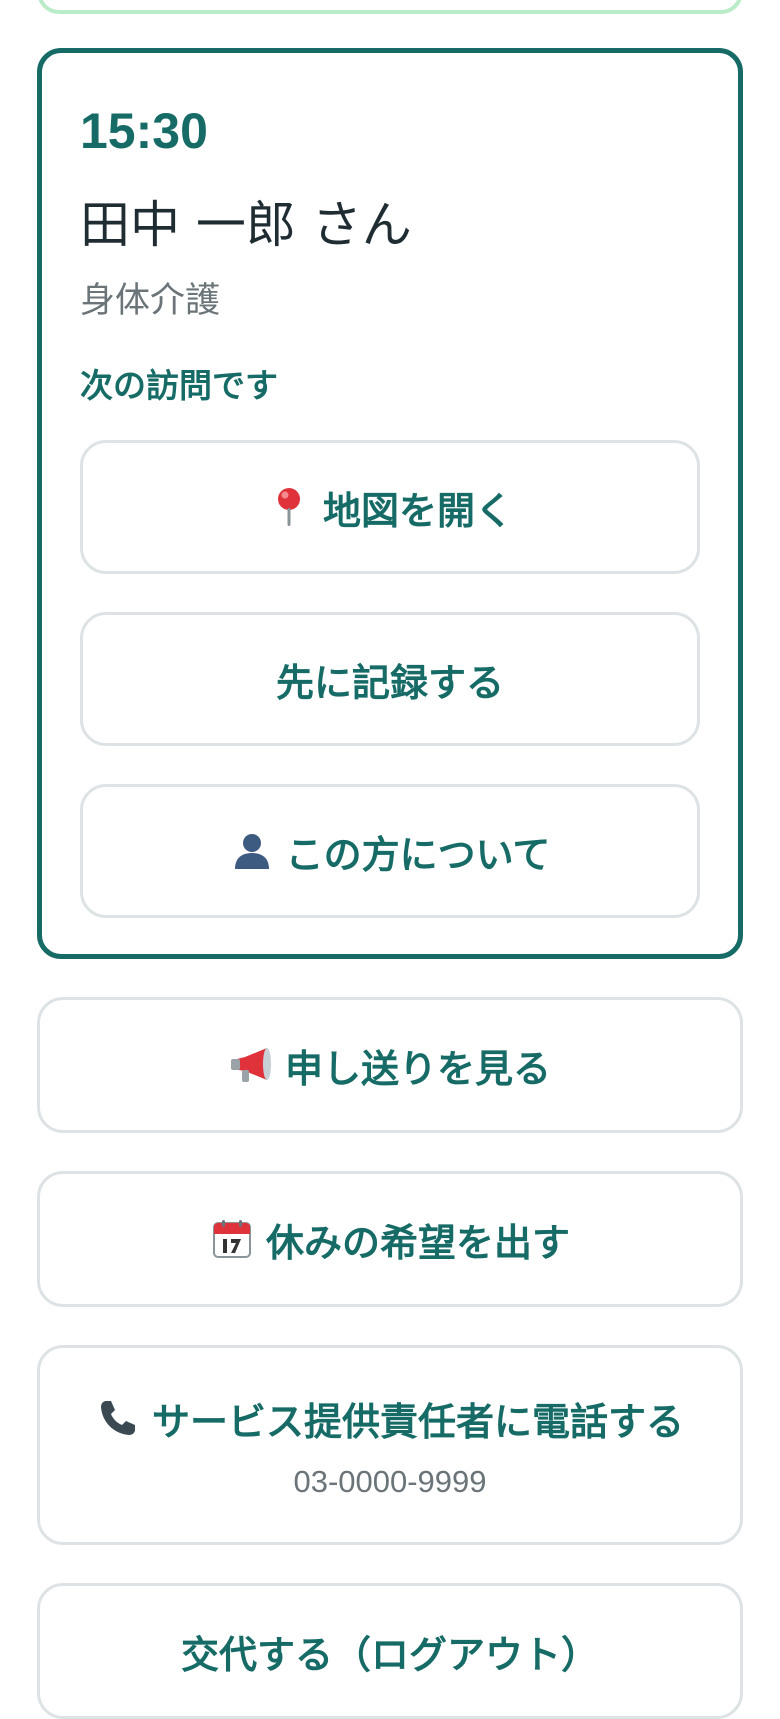 This screenshot has width=780, height=1719. I want to click on logout-label: 交代する（ログアウト）, so click(389, 1654).